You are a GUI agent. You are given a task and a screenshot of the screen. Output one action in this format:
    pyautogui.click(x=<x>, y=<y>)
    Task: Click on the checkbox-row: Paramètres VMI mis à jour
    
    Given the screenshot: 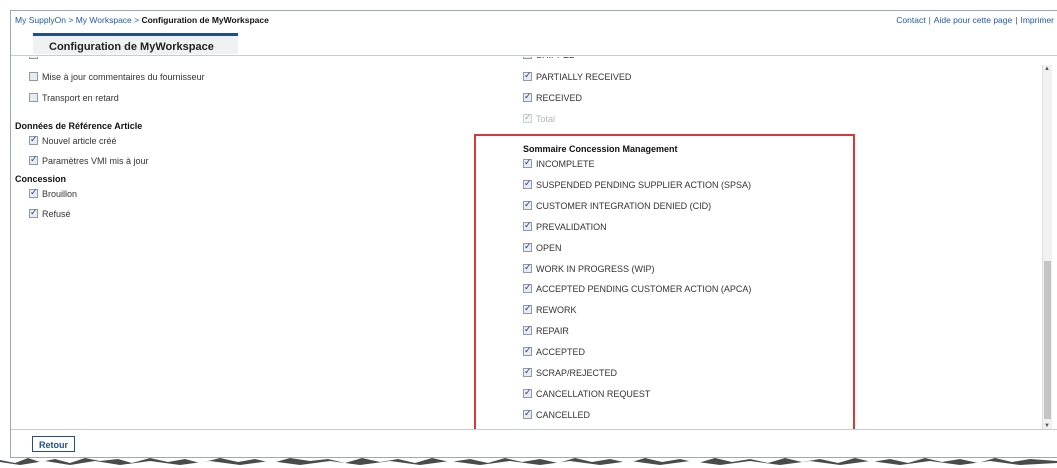 What is the action you would take?
    pyautogui.click(x=89, y=160)
    